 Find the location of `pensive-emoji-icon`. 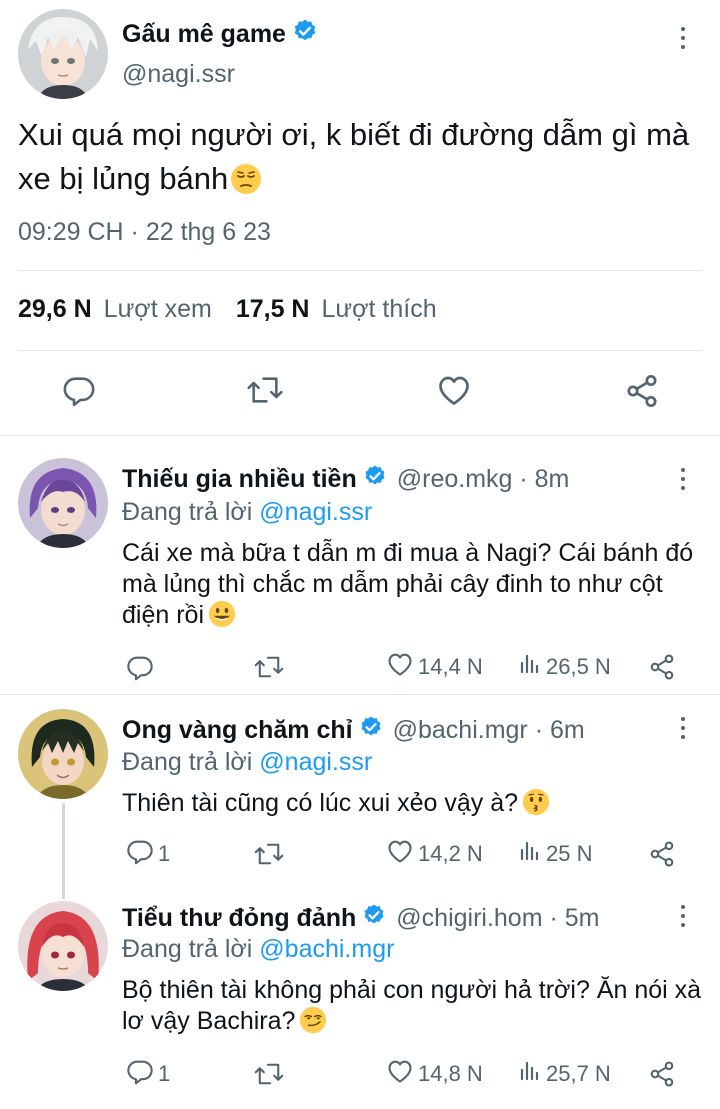

pensive-emoji-icon is located at coordinates (246, 185).